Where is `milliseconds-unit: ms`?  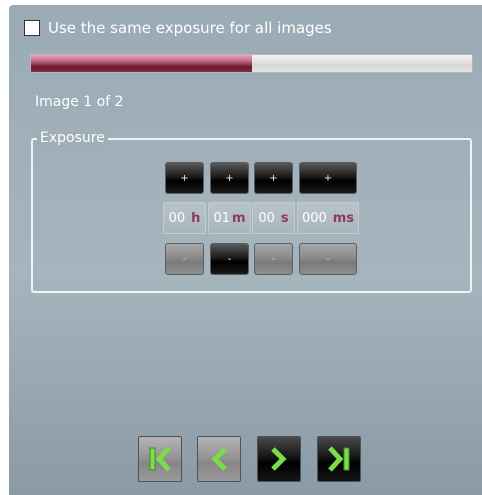 milliseconds-unit: ms is located at coordinates (343, 218).